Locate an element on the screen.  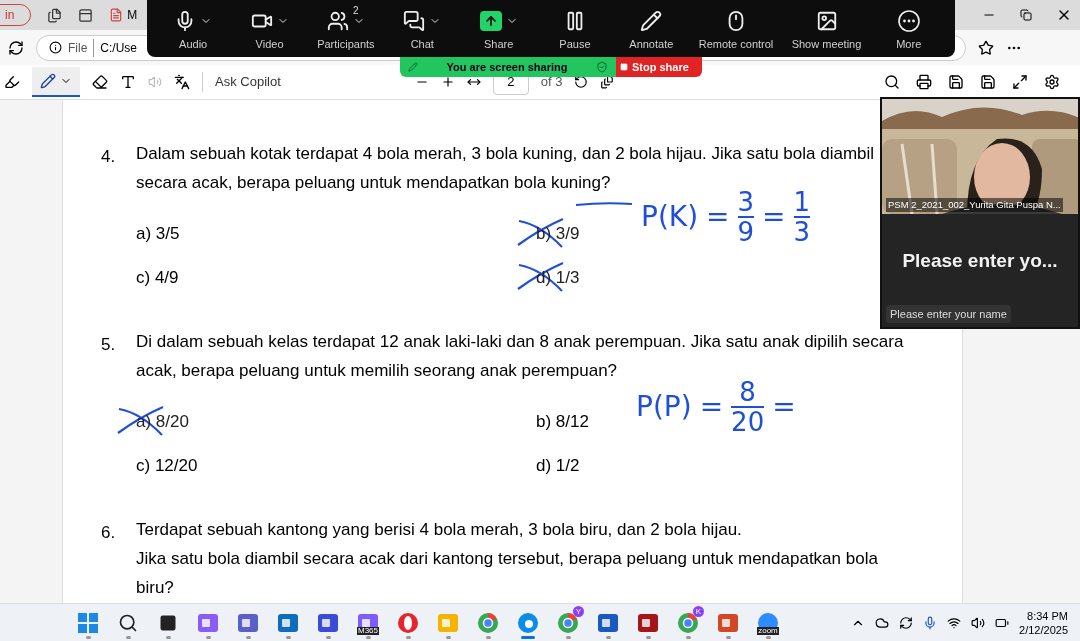
answer-option: a) 3/5 is located at coordinates (158, 233).